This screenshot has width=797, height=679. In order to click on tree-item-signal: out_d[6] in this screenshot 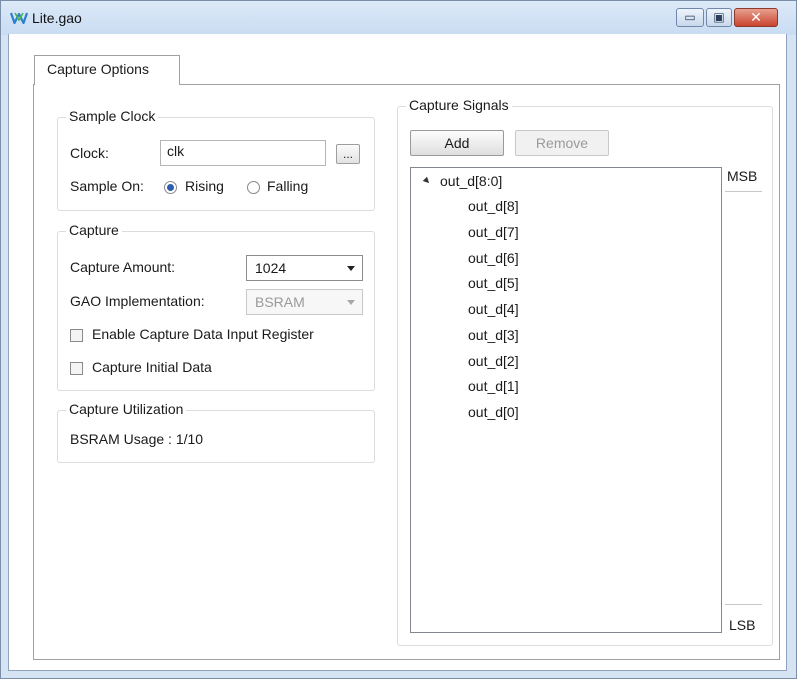, I will do `click(493, 258)`.